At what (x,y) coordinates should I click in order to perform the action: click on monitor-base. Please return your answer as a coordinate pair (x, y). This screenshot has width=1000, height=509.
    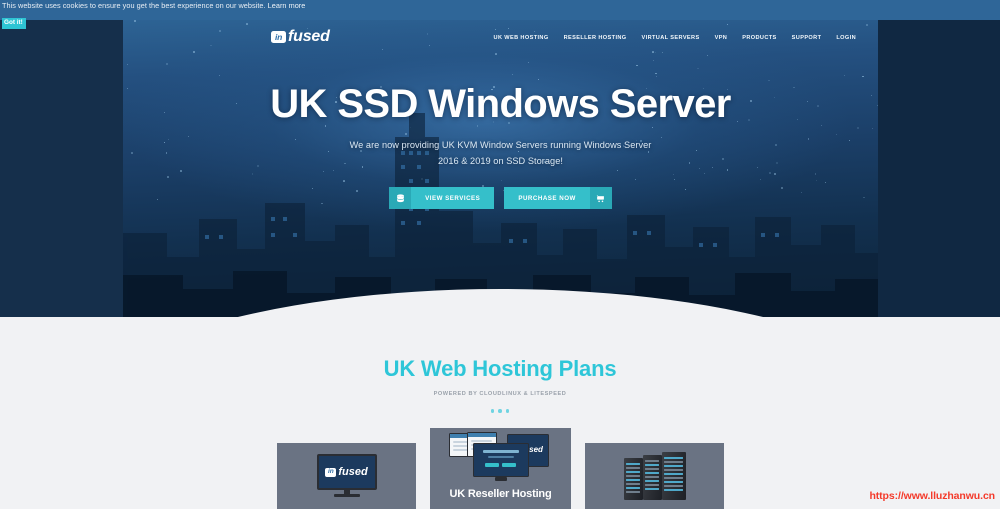
    Looking at the image, I should click on (346, 495).